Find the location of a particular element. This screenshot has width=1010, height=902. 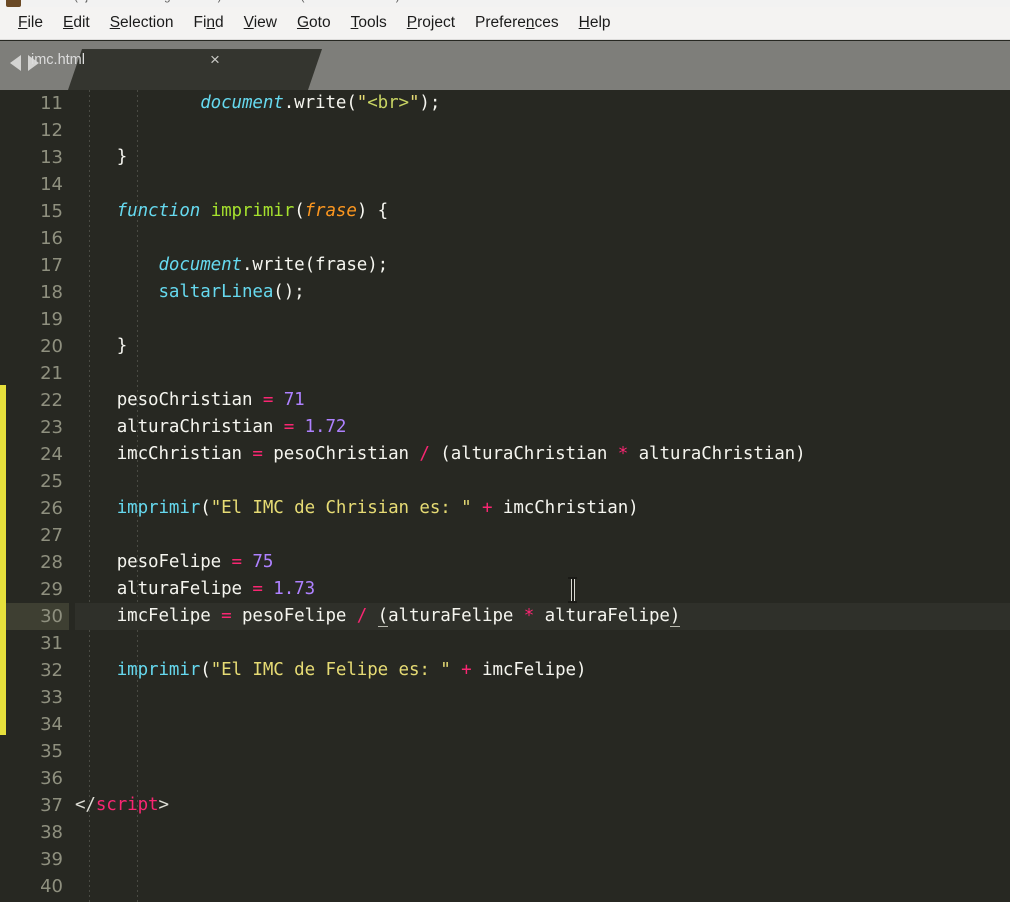

menu-item-tools: Tools is located at coordinates (369, 22).